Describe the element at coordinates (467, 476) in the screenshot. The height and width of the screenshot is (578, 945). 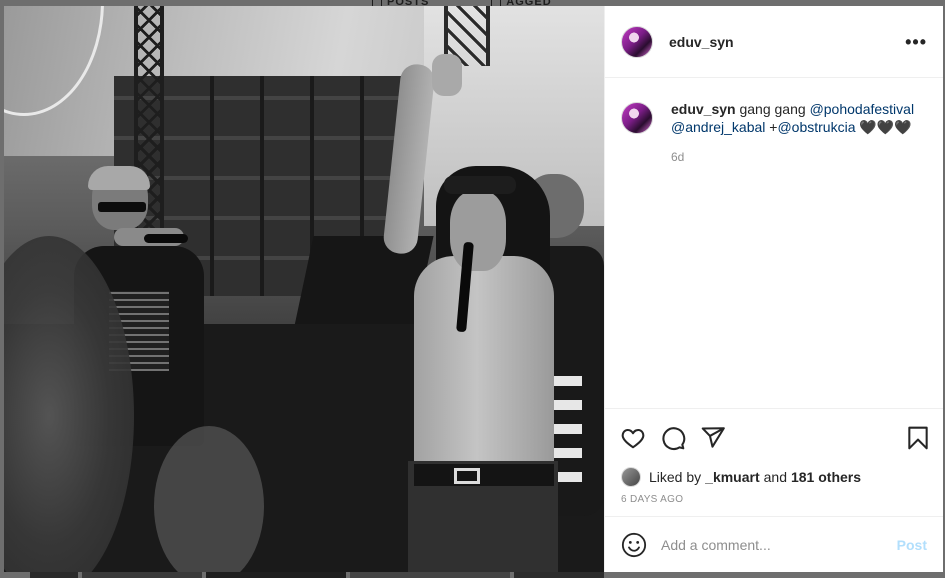
I see `photo-belt-buckle` at that location.